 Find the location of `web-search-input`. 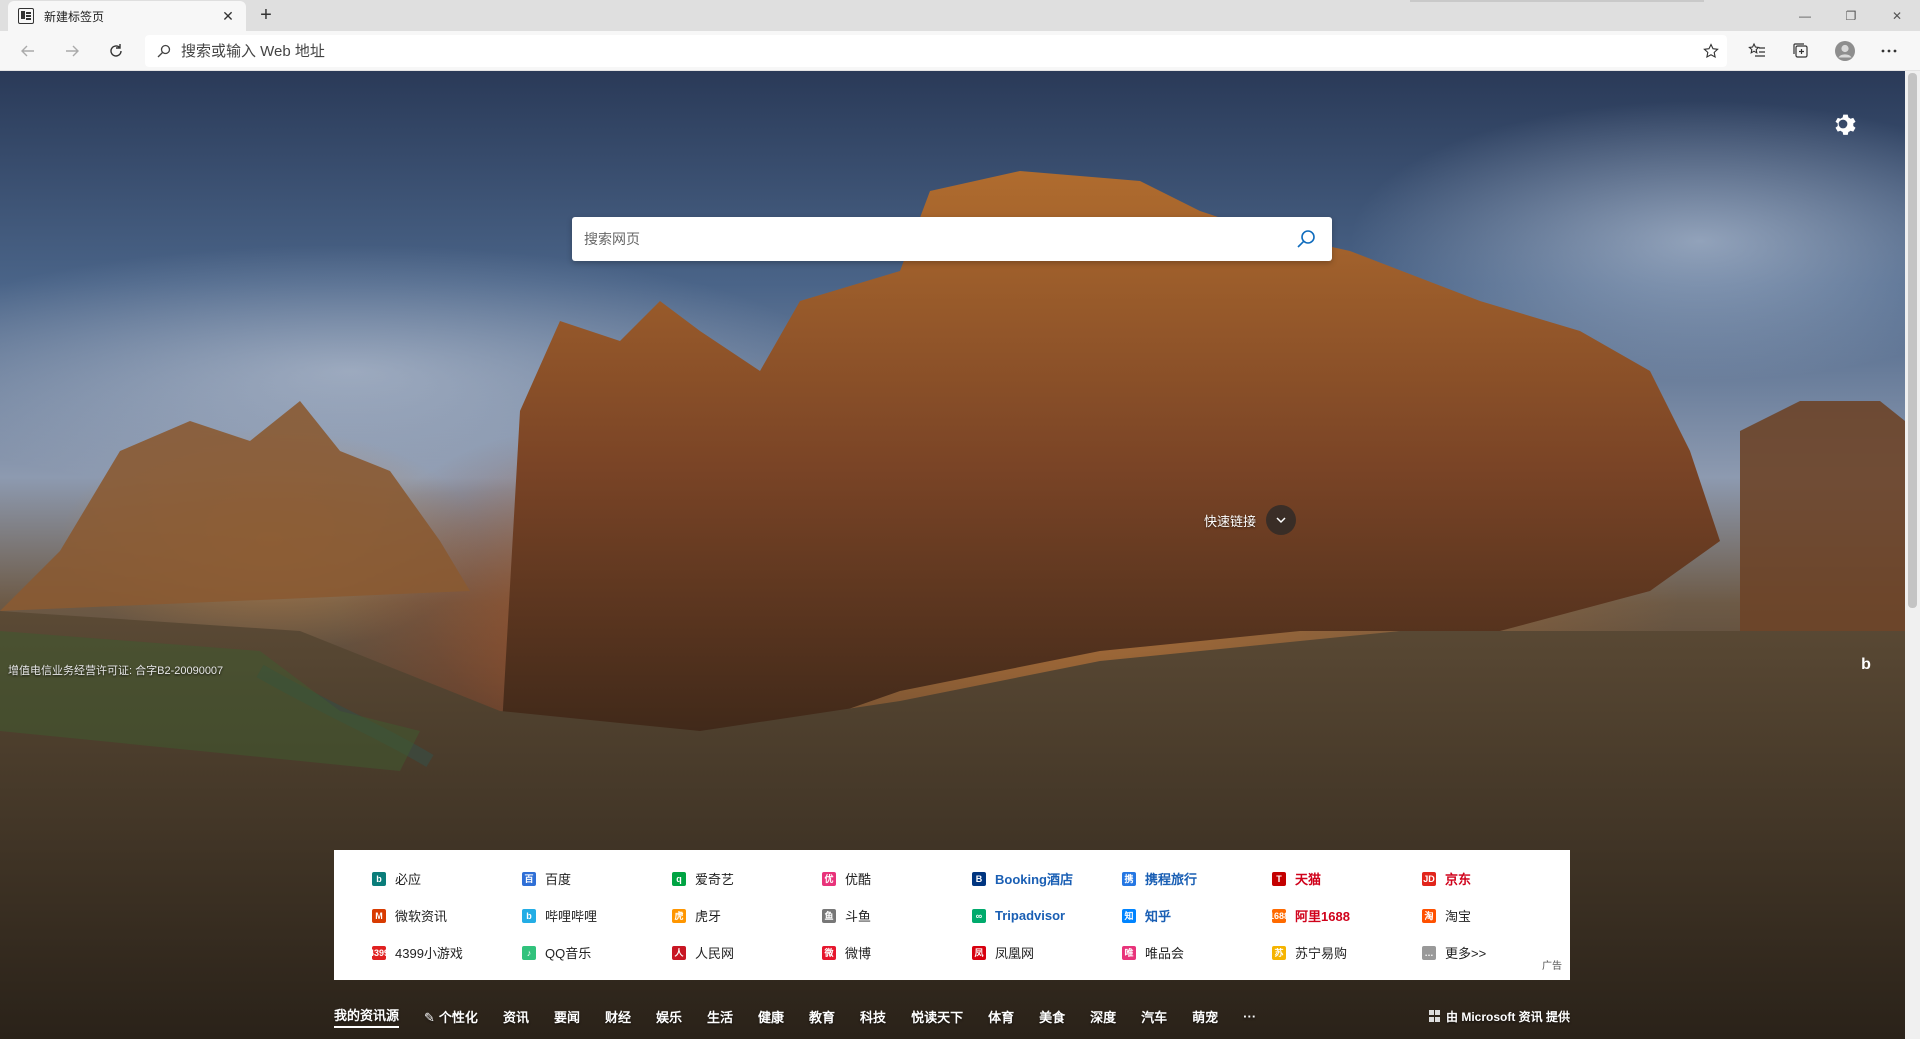

web-search-input is located at coordinates (938, 239).